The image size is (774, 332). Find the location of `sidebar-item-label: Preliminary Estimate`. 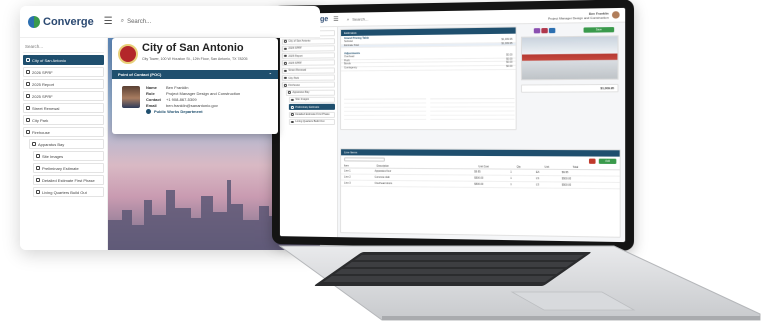

sidebar-item-label: Preliminary Estimate is located at coordinates (60, 168).